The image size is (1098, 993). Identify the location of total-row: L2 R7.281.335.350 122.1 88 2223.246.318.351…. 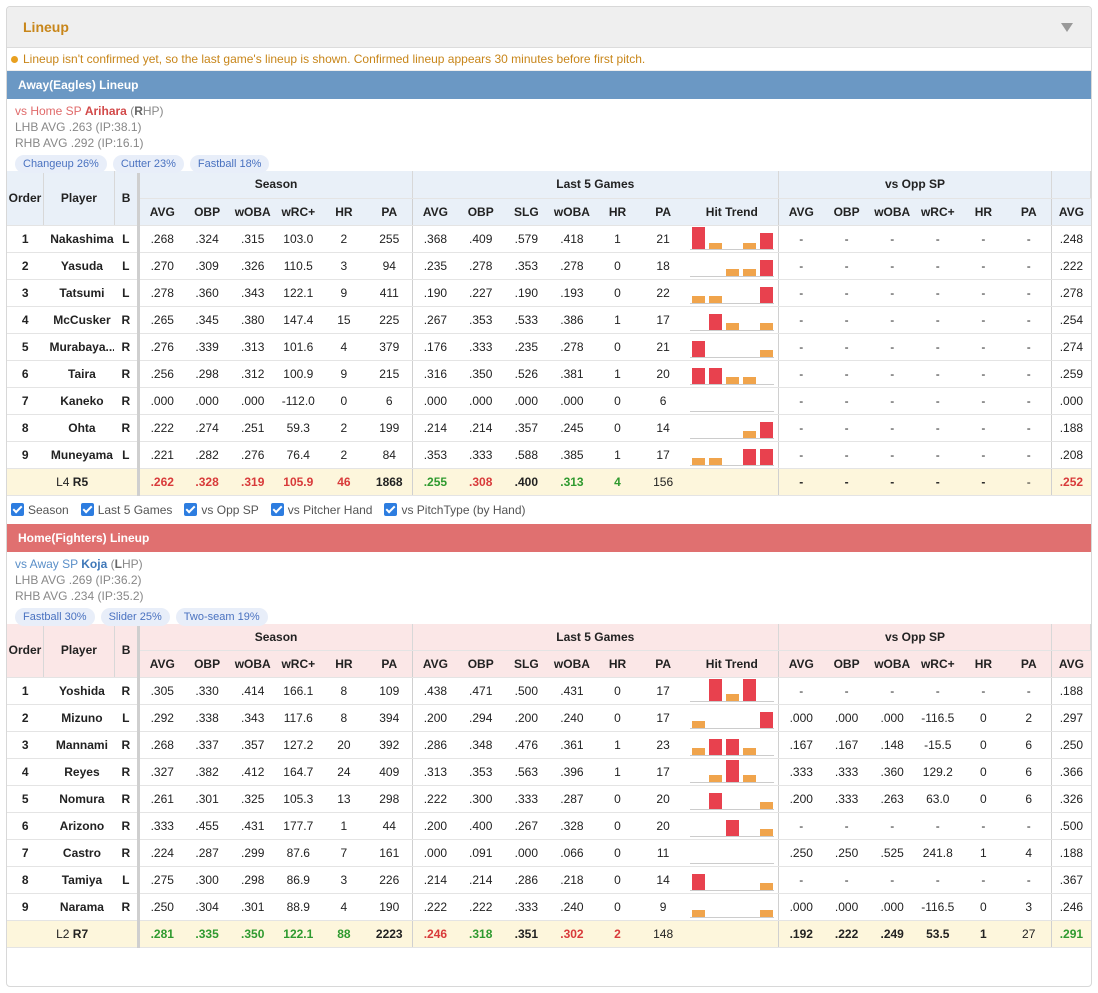
(549, 934).